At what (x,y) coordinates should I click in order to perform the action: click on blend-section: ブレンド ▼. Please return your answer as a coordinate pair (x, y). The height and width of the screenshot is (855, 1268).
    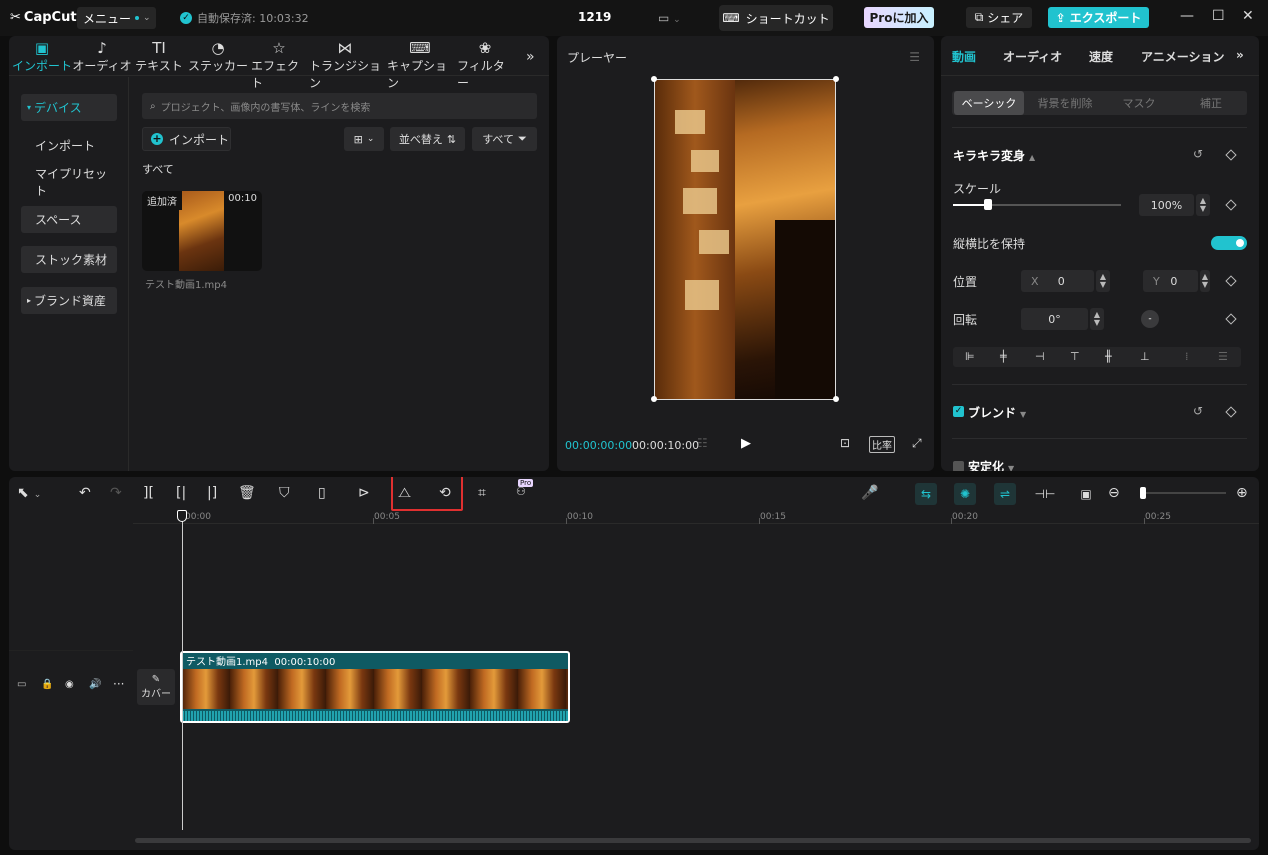
    Looking at the image, I should click on (997, 412).